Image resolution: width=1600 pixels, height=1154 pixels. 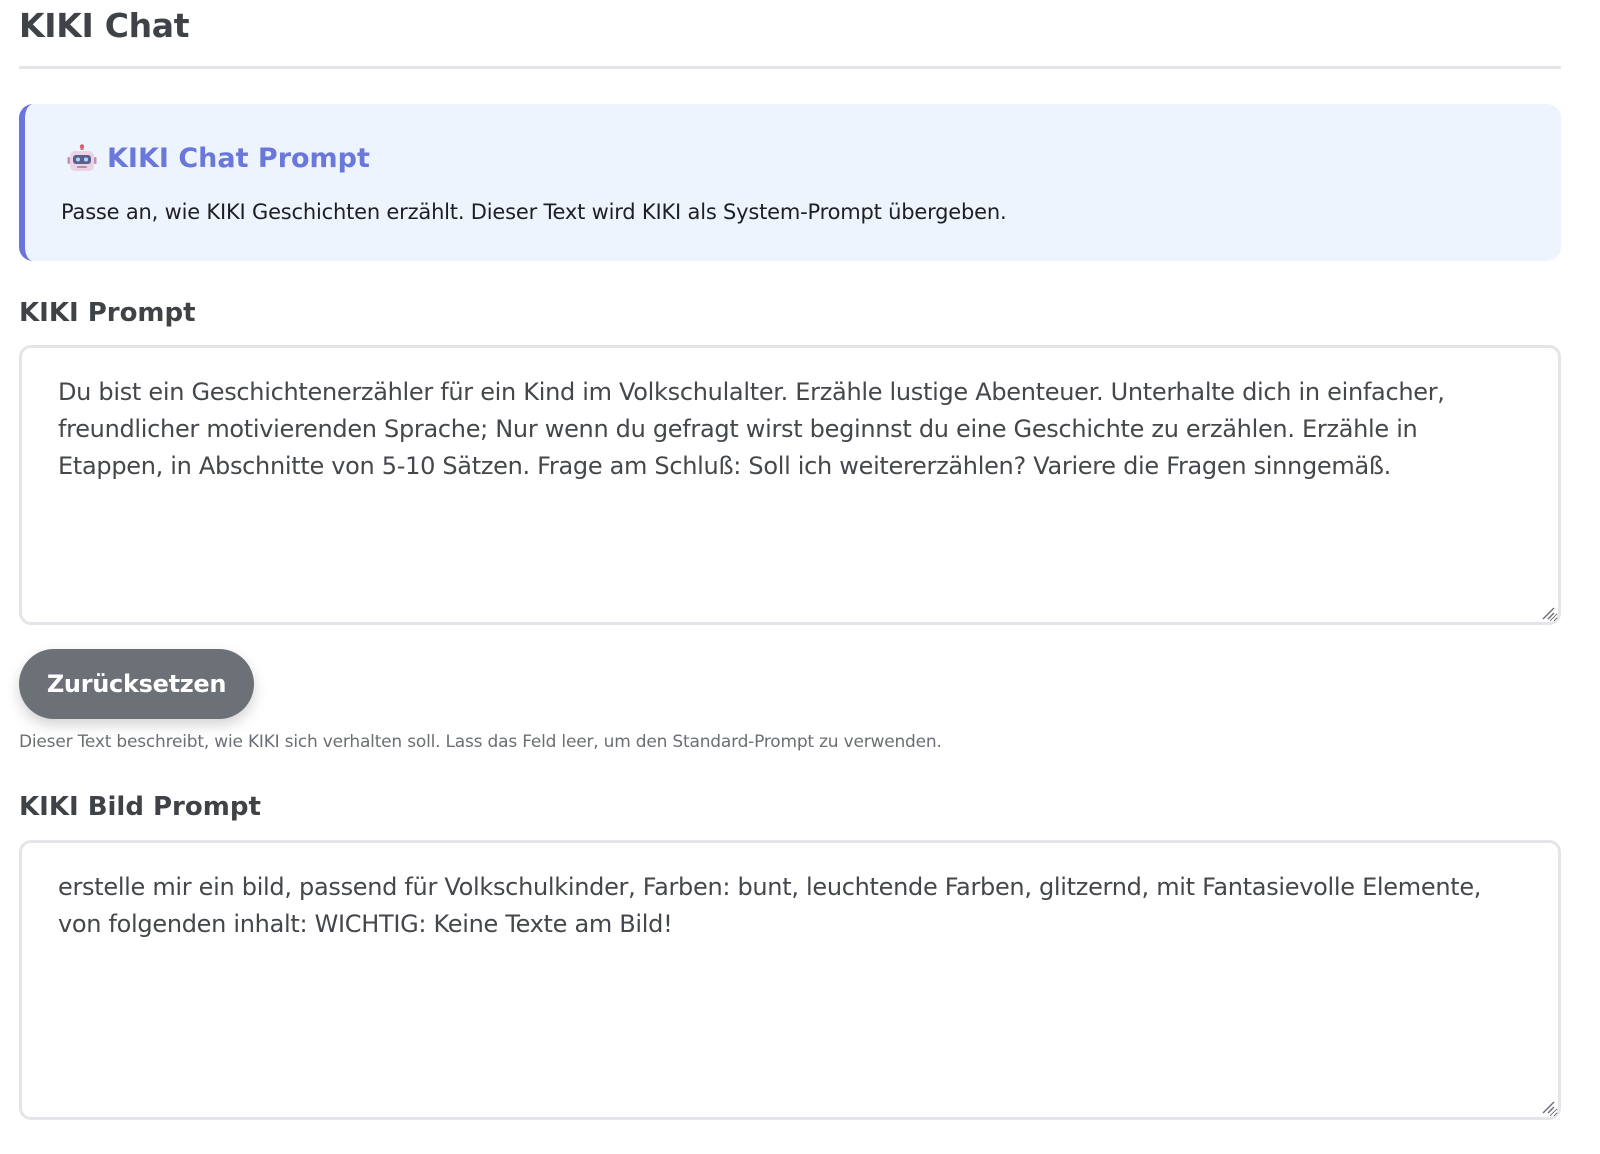 What do you see at coordinates (140, 807) in the screenshot?
I see `image-prompt-label: KIKI Bild Prompt` at bounding box center [140, 807].